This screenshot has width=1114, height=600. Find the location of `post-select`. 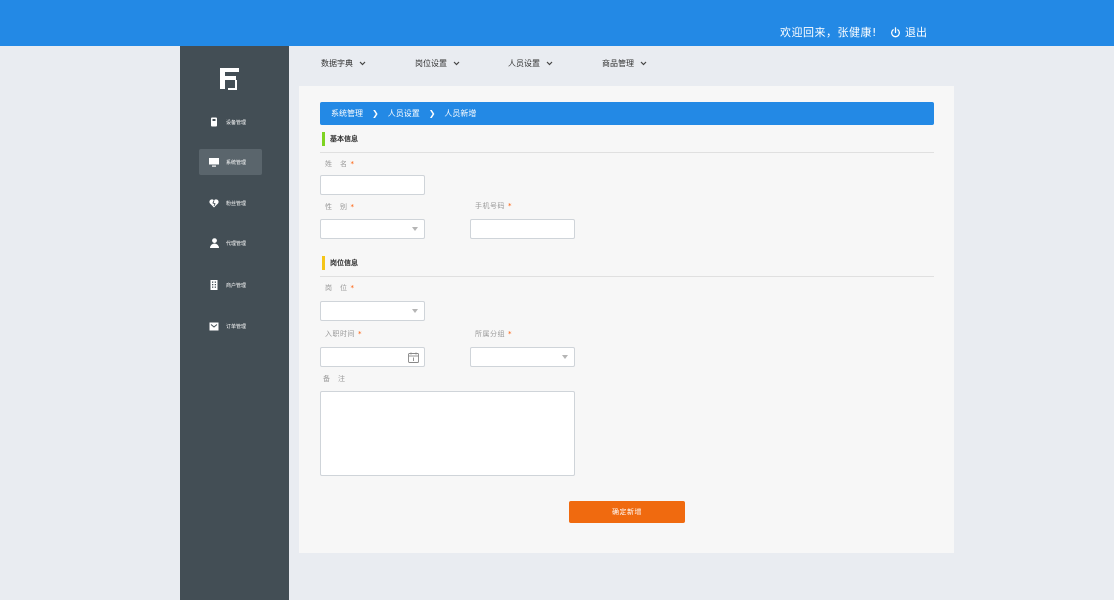

post-select is located at coordinates (372, 311).